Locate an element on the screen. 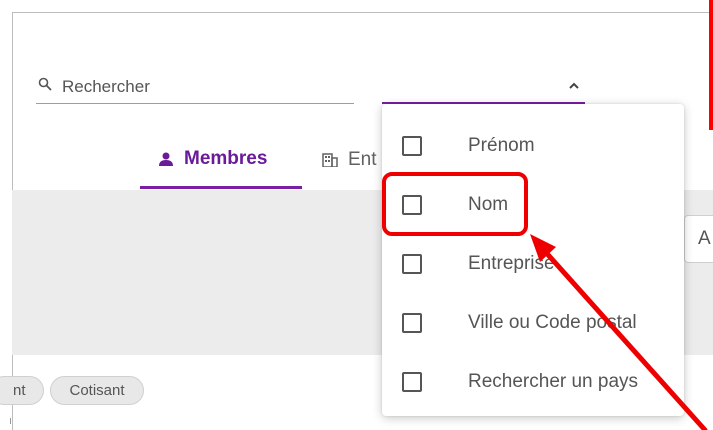  search-icon is located at coordinates (45, 84).